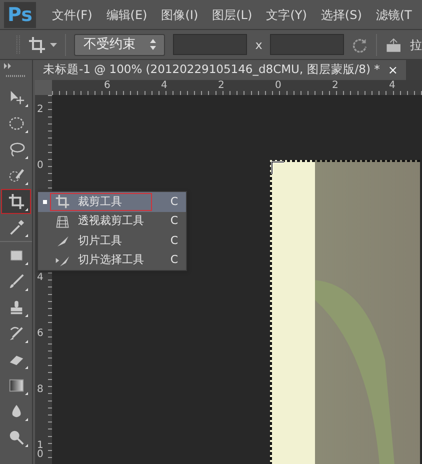 This screenshot has height=464, width=422. What do you see at coordinates (16, 149) in the screenshot?
I see `lasso-icon` at bounding box center [16, 149].